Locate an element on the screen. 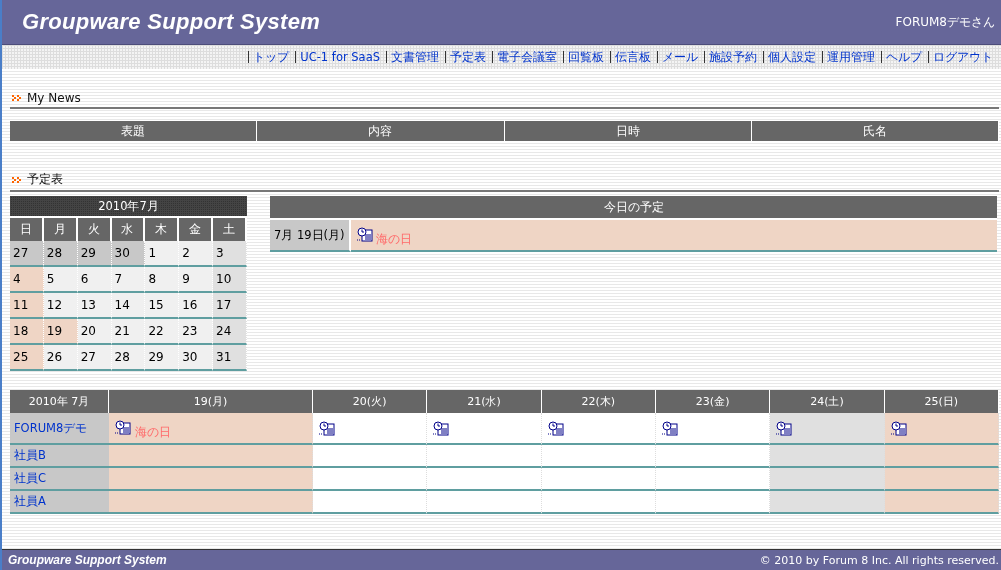  nav-link: 運用管理 is located at coordinates (851, 57).